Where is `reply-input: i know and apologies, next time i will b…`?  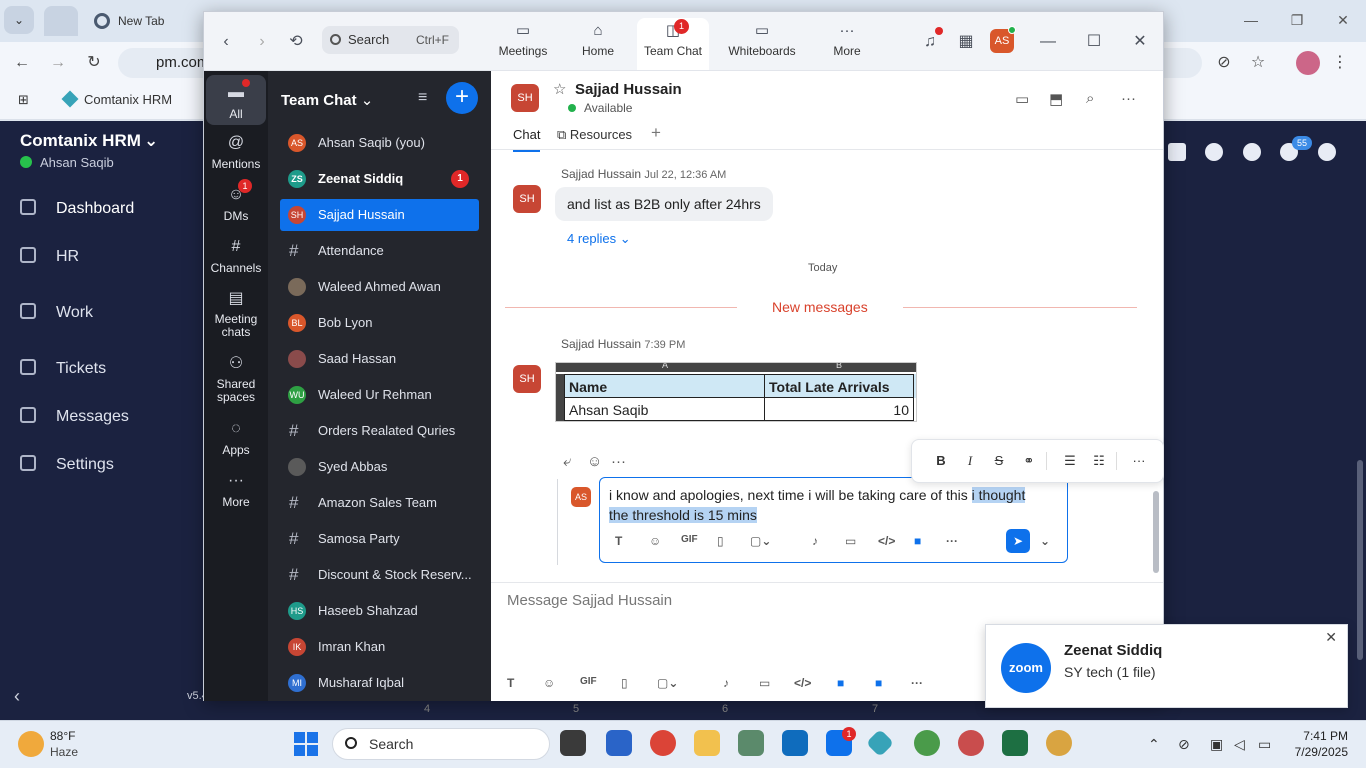
reply-input: i know and apologies, next time i will b… is located at coordinates (833, 520).